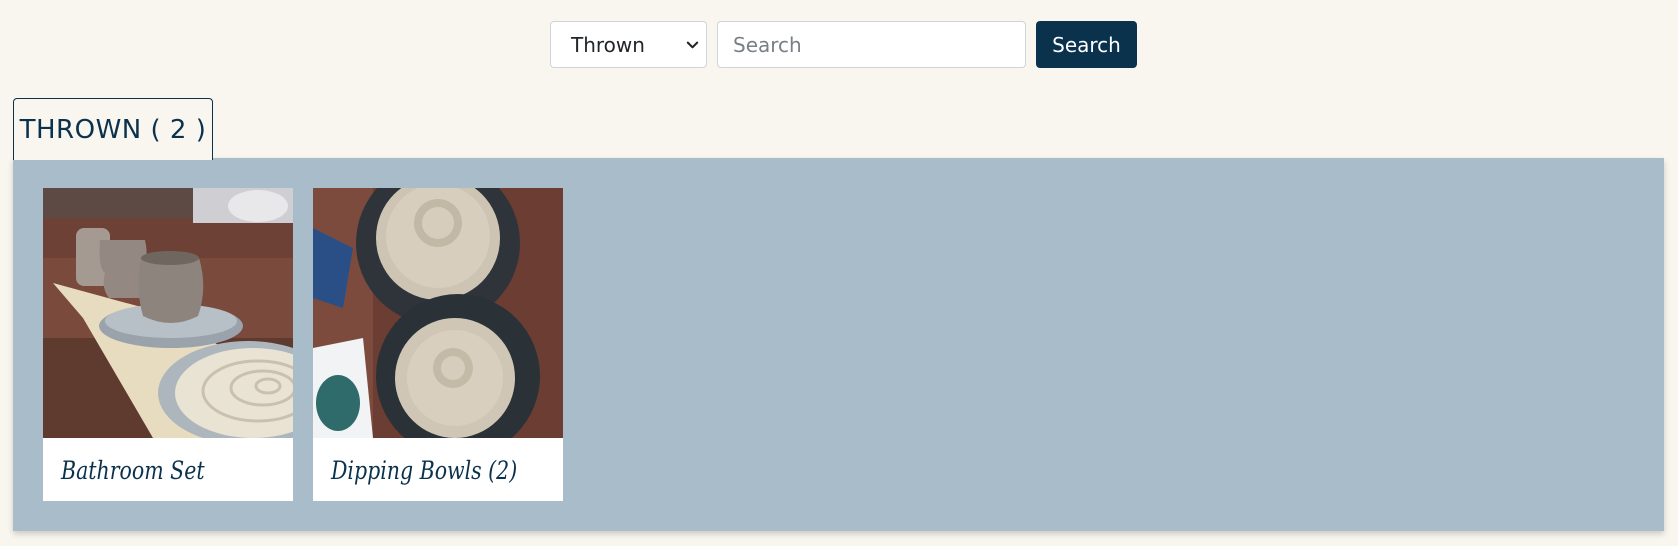 The image size is (1678, 546). Describe the element at coordinates (871, 44) in the screenshot. I see `search-input` at that location.